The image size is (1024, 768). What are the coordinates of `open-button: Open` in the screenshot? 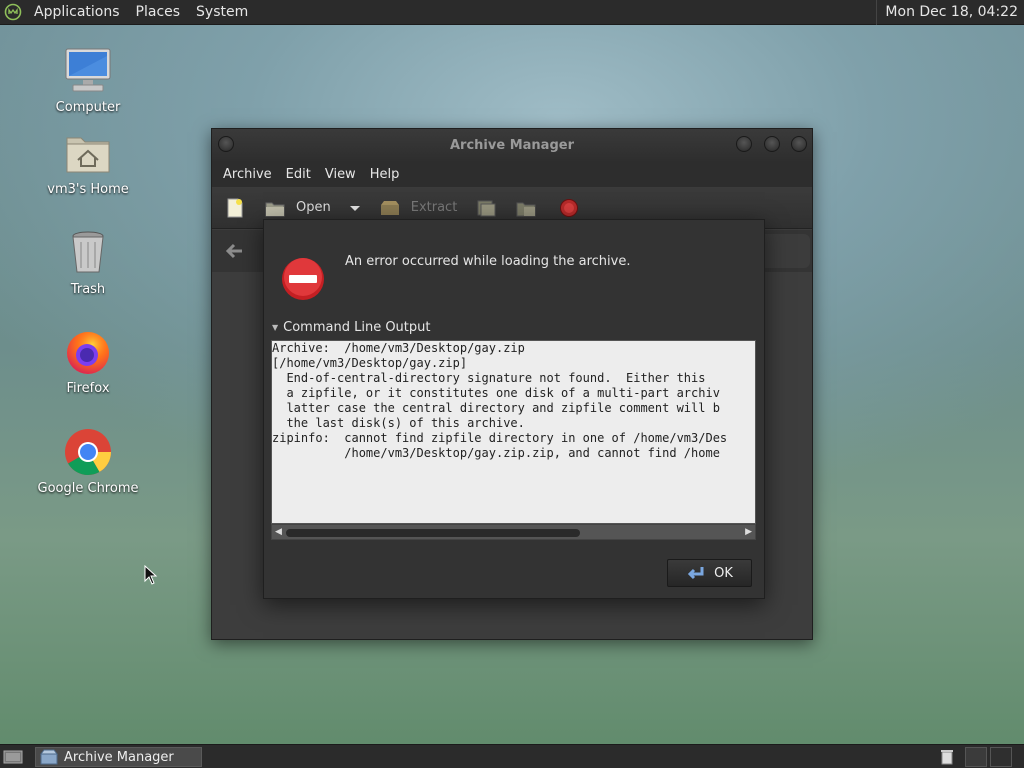 It's located at (297, 208).